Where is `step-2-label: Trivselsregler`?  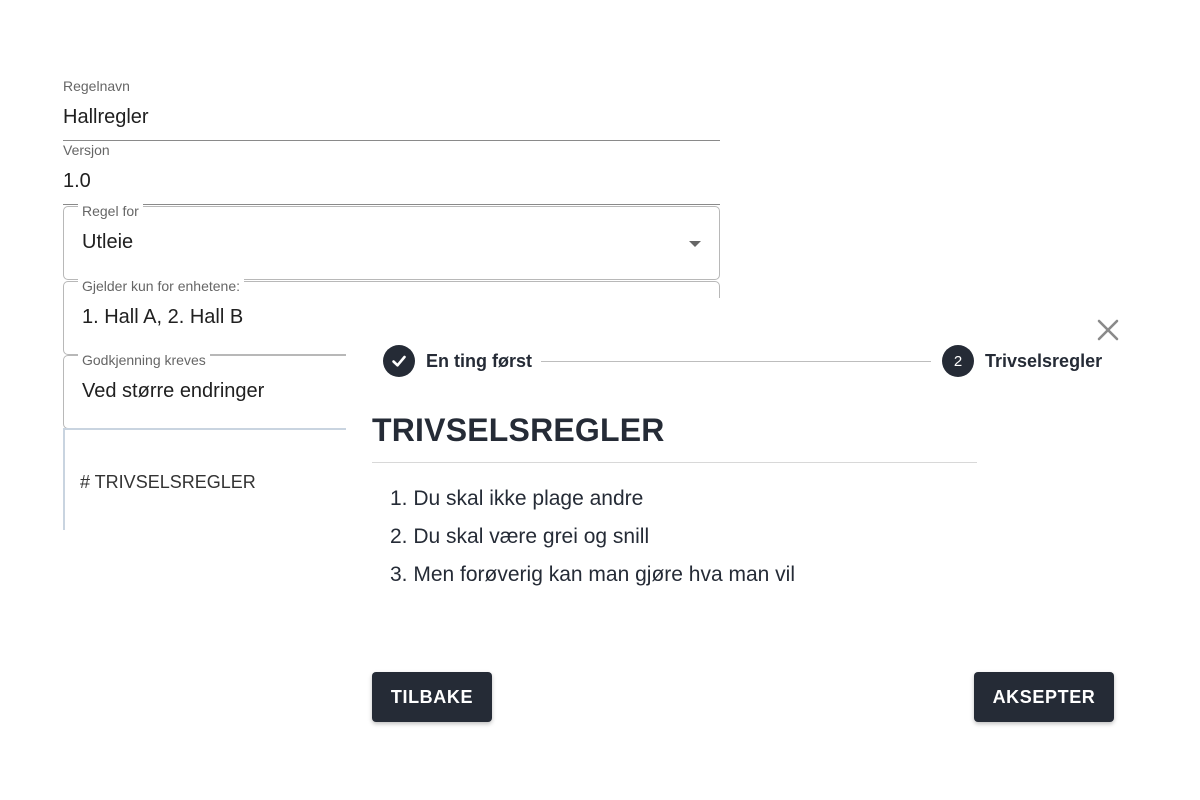 step-2-label: Trivselsregler is located at coordinates (1044, 360).